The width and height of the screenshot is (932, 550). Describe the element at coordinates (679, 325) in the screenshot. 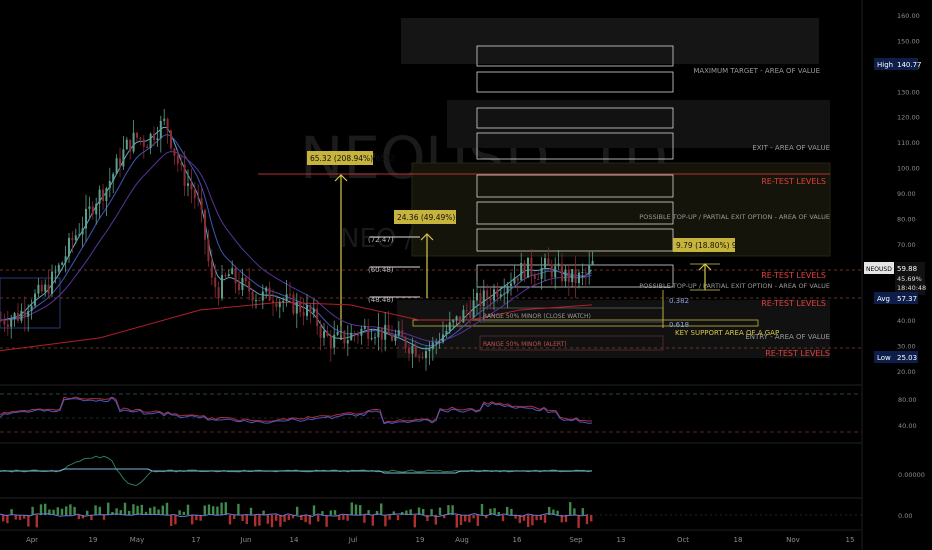

I see `fib-0618: 0.618` at that location.